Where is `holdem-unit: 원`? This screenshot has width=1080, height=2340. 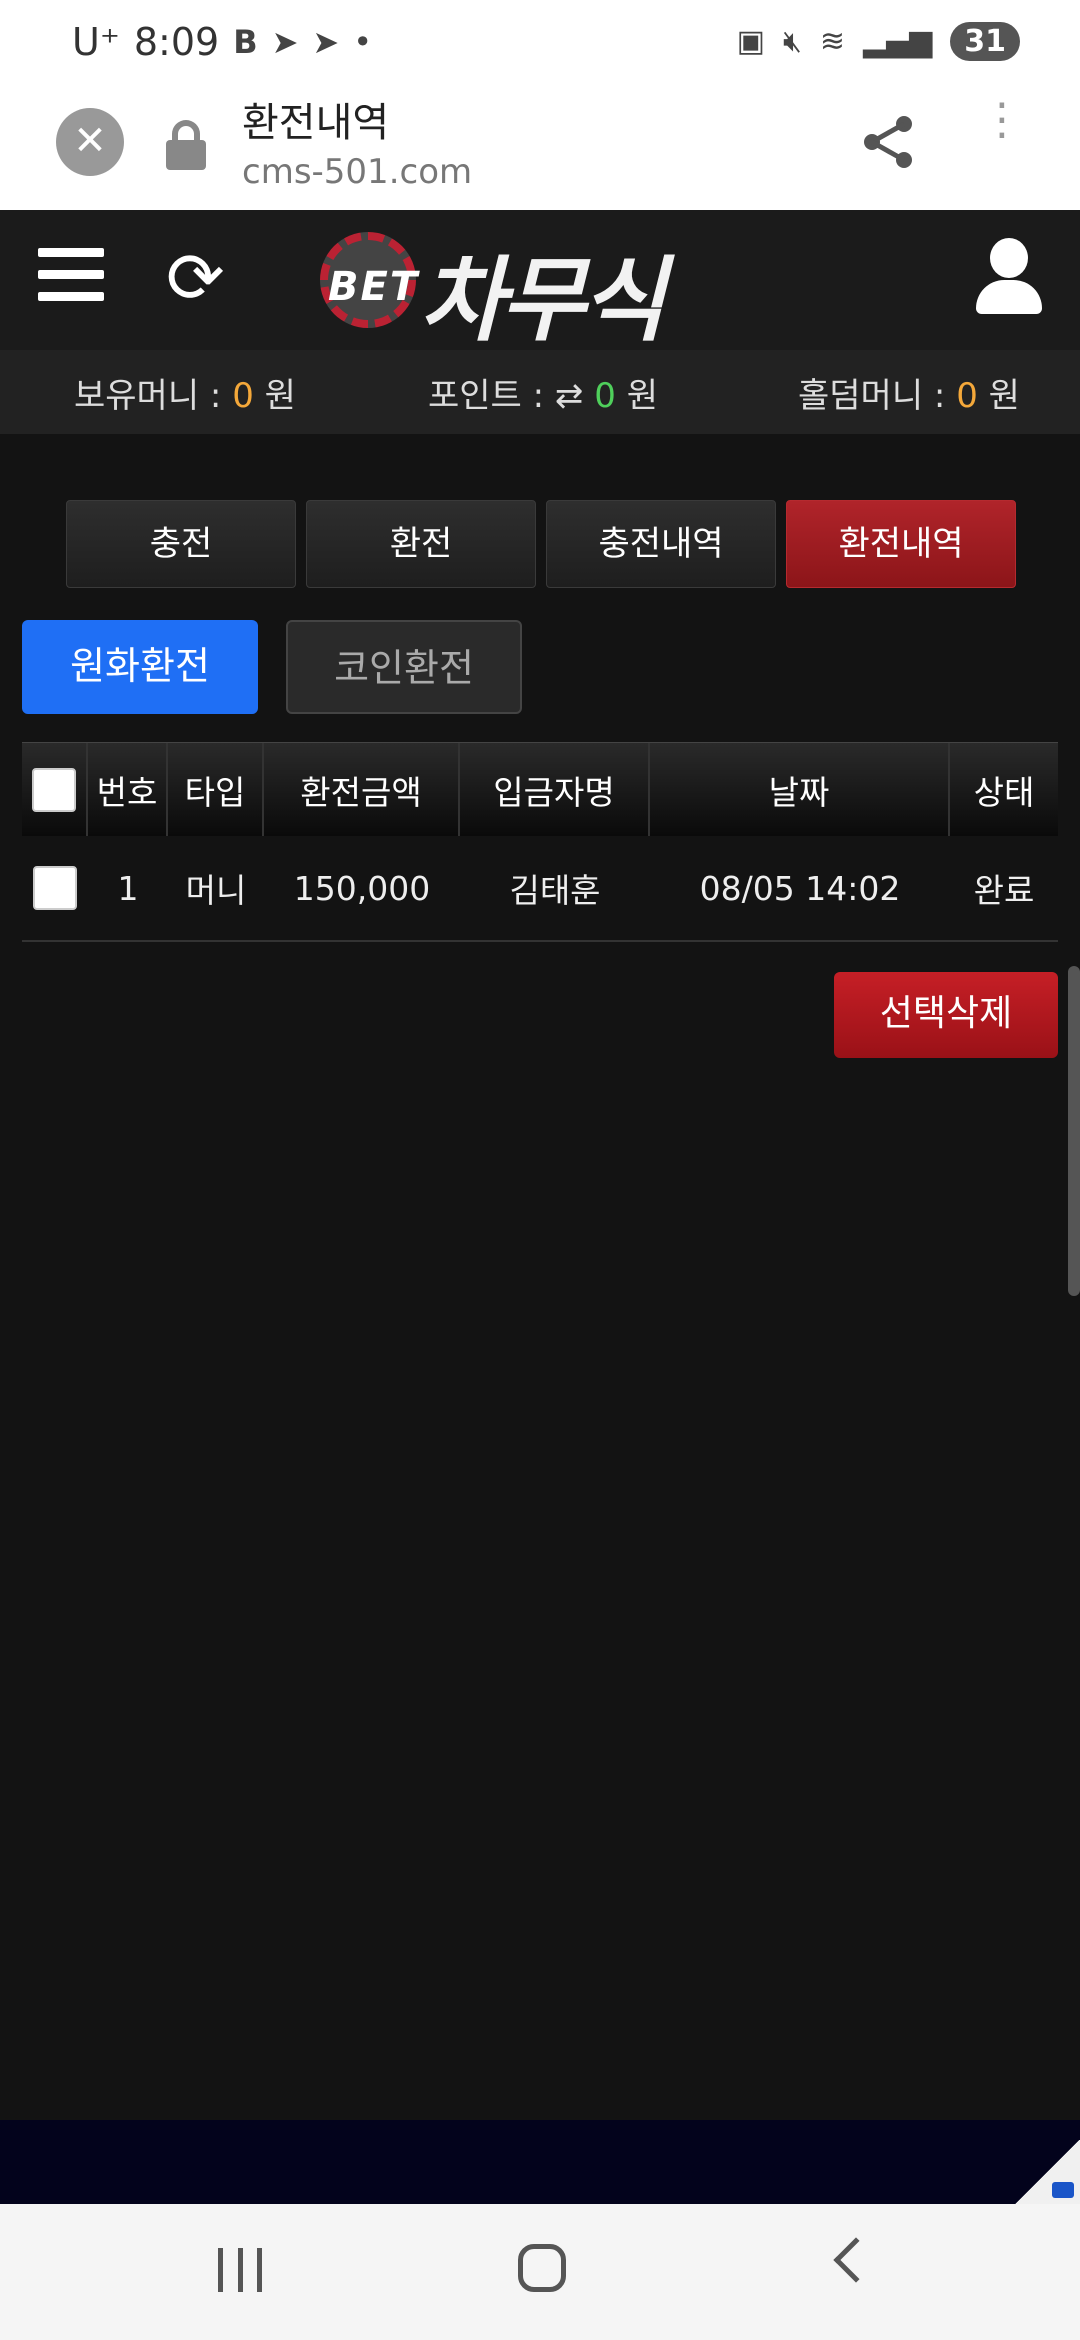 holdem-unit: 원 is located at coordinates (1004, 396).